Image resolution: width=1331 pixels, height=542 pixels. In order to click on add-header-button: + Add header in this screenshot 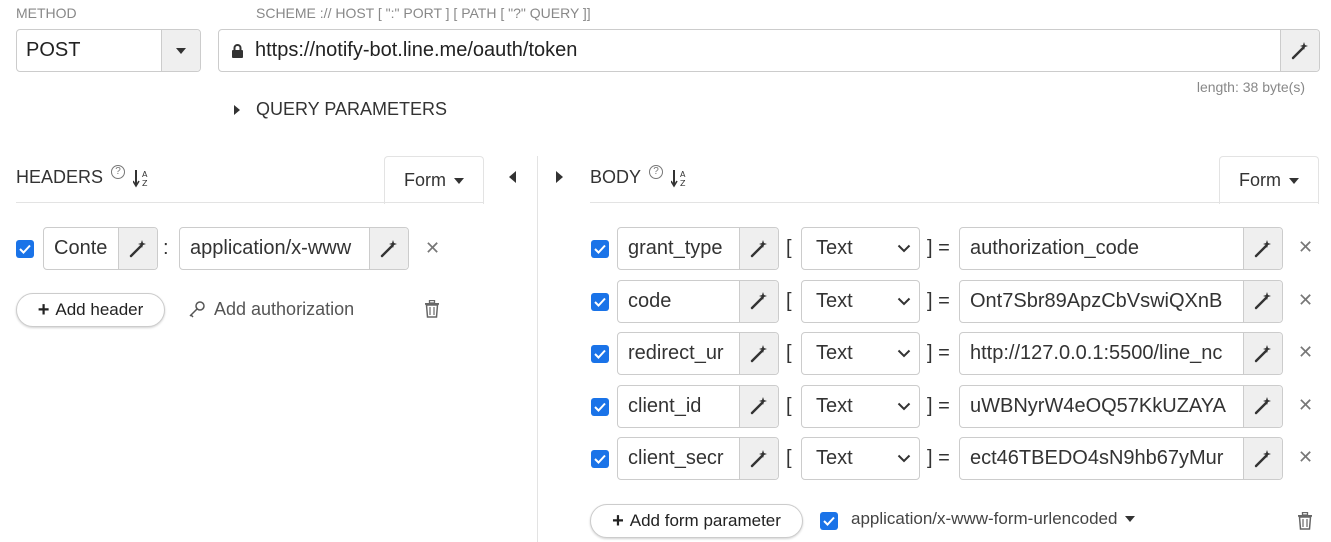, I will do `click(90, 310)`.